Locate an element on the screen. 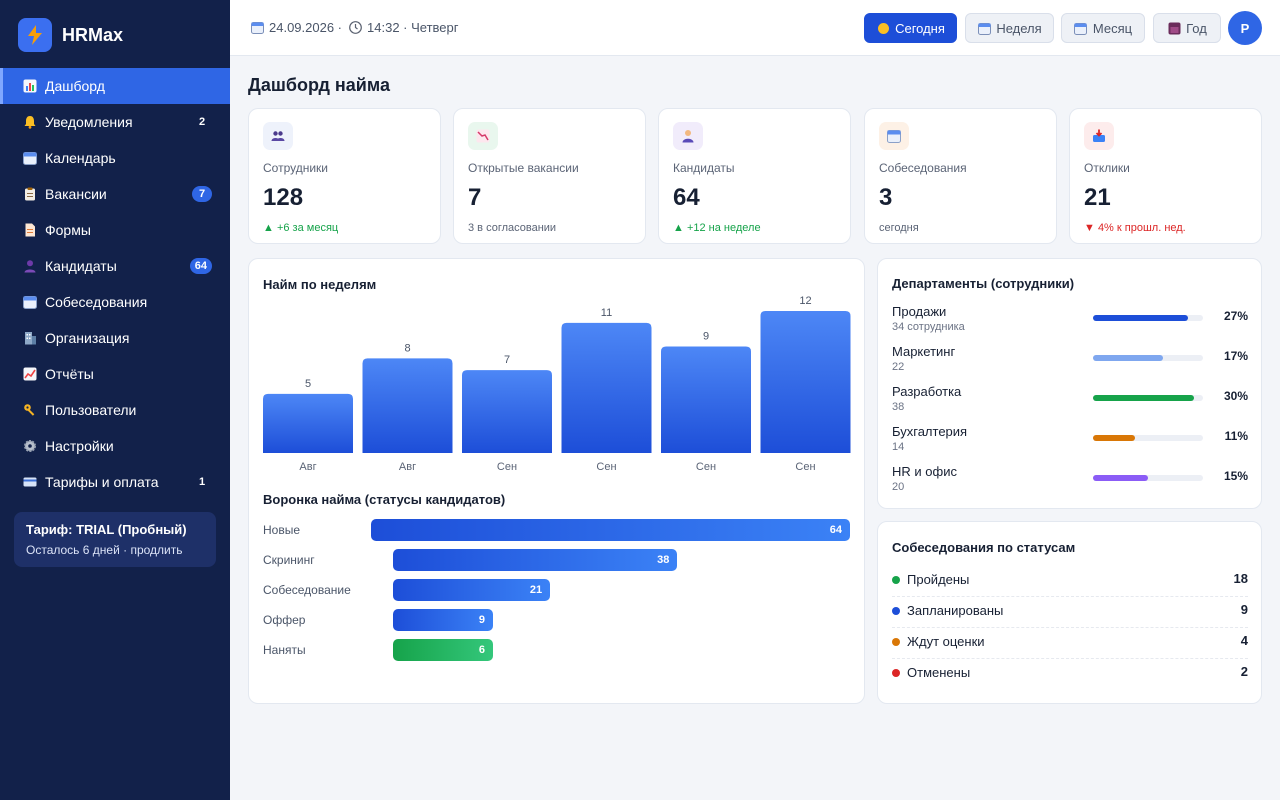 This screenshot has height=800, width=1280. sidebar-item: Организация is located at coordinates (115, 338).